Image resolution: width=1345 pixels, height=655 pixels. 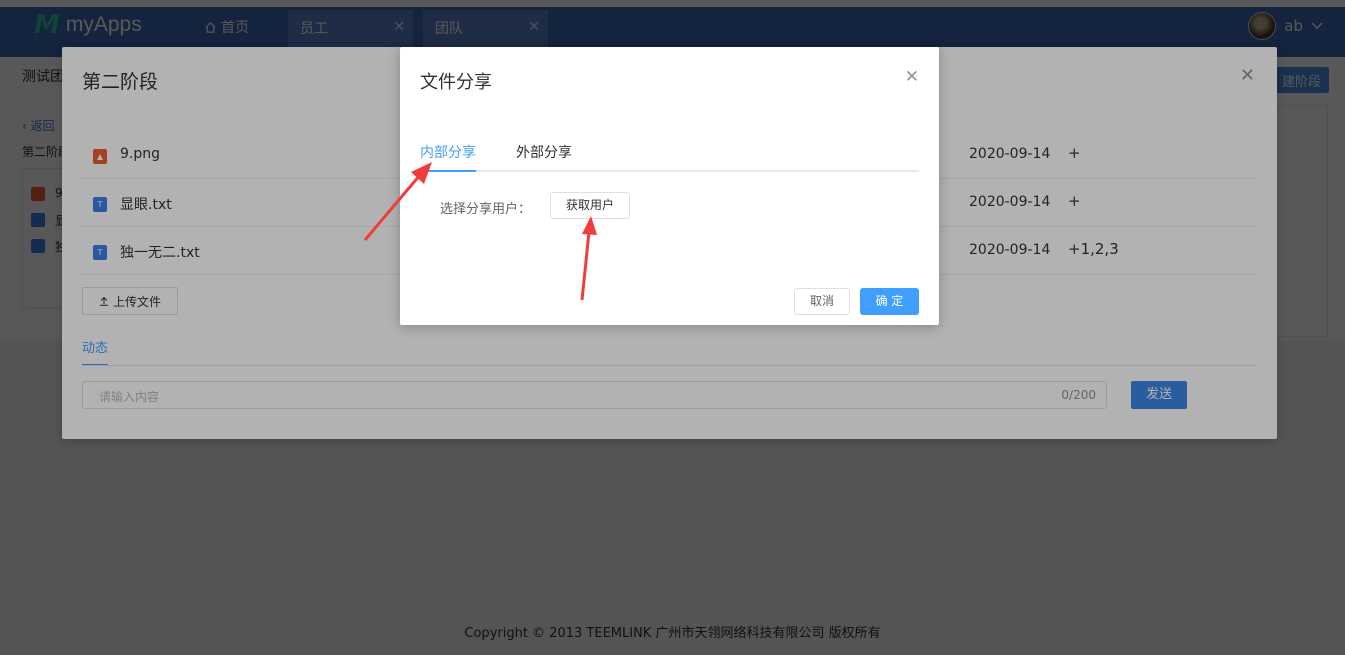 I want to click on tab-internal-share: 内部分享, so click(x=448, y=157).